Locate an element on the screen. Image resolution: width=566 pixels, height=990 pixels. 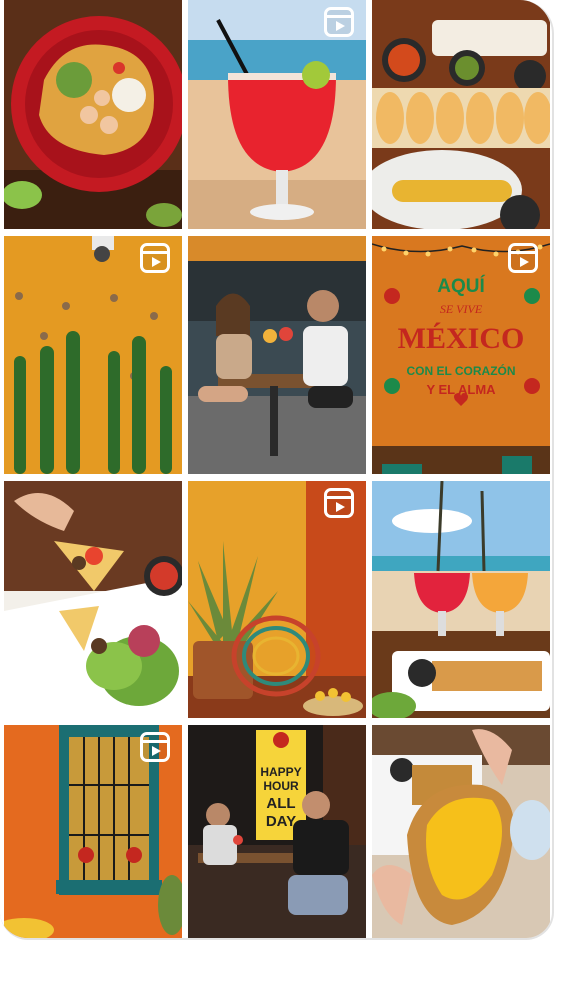
tile-margaritas-beach-table is located at coordinates (461, 599).